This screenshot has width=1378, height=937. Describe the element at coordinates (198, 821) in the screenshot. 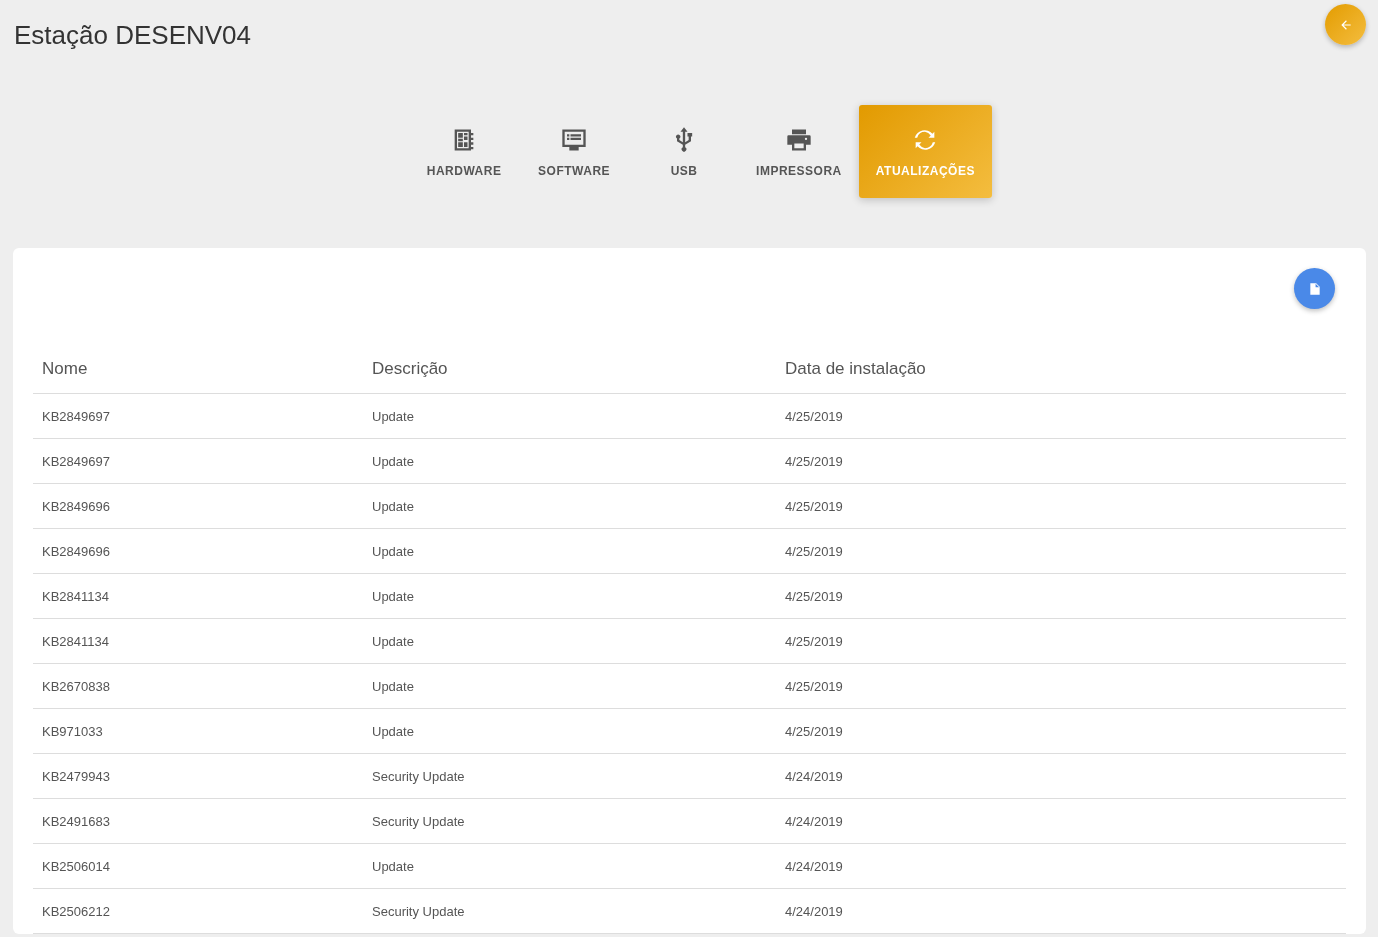

I see `table-cell: KB2491683` at that location.